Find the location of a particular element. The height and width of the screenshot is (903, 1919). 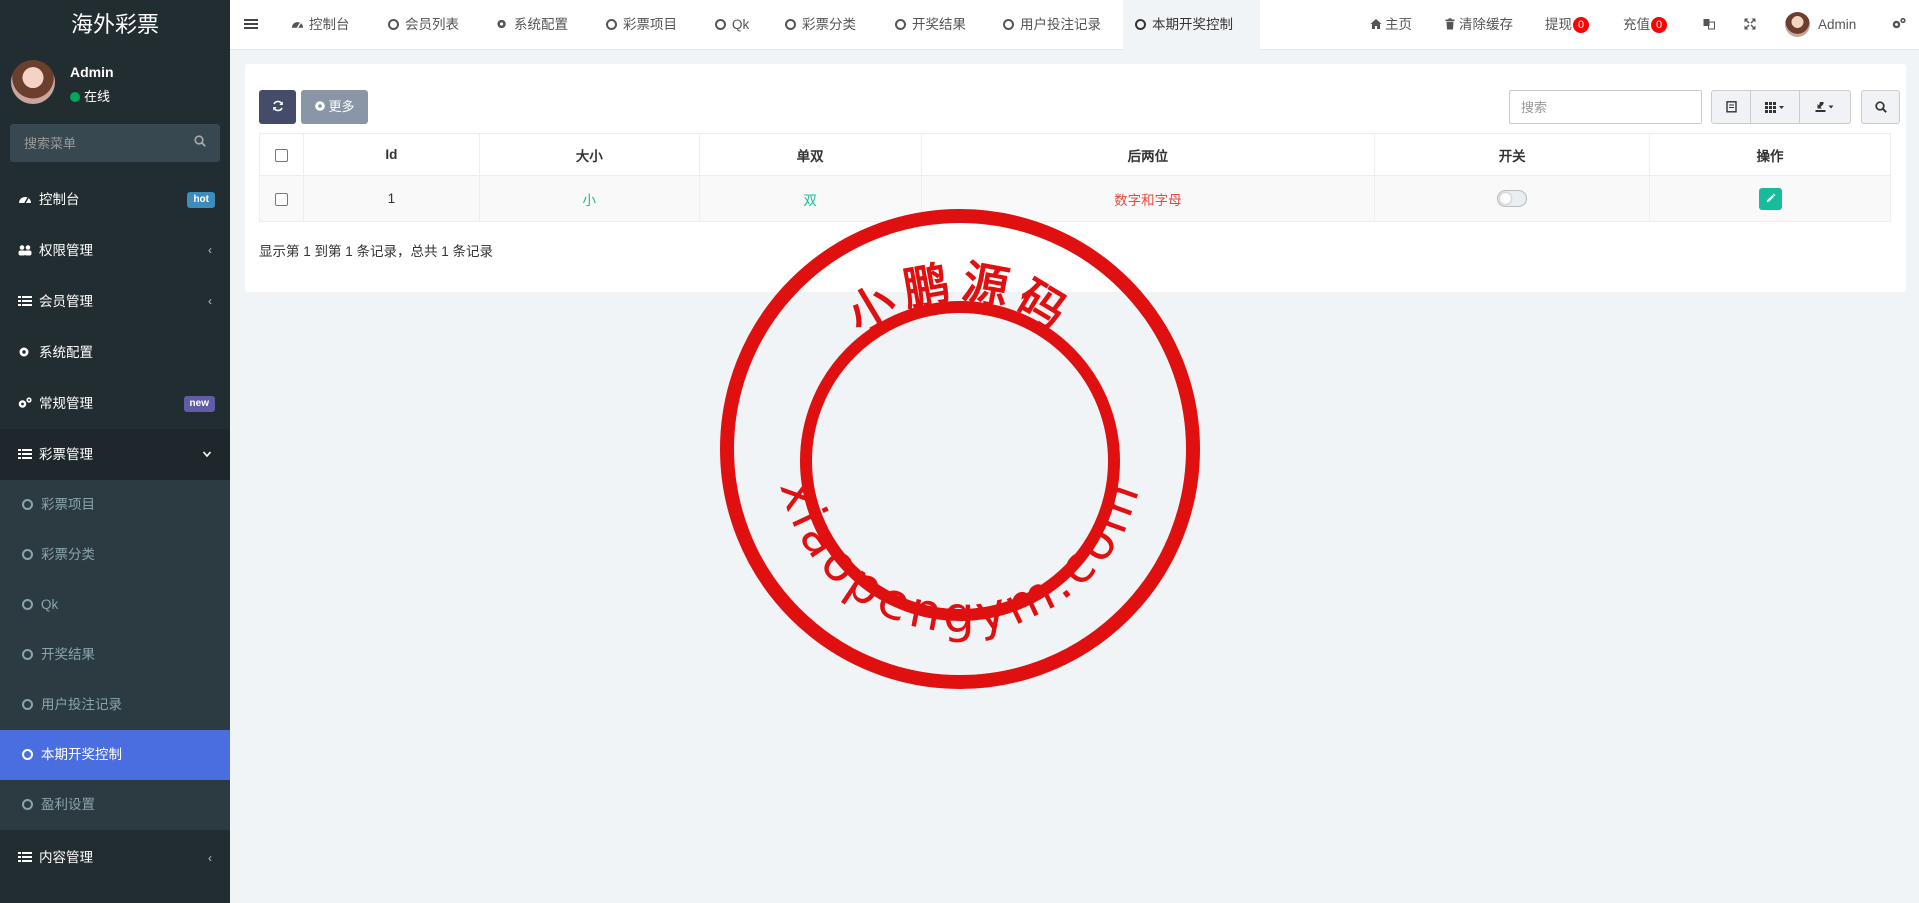

toggle-view-button is located at coordinates (1731, 107).